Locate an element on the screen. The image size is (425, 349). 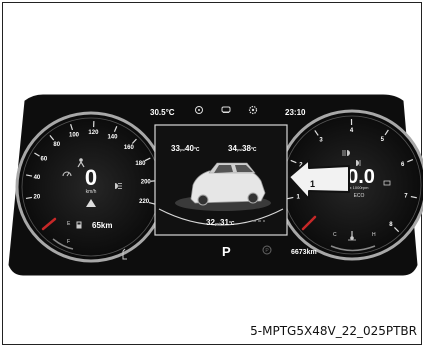
speed-value: 0 is located at coordinates (91, 177).